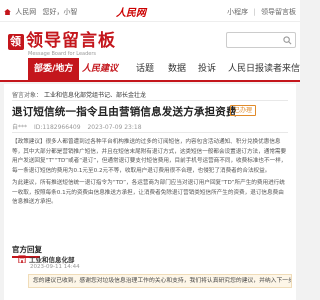  What do you see at coordinates (264, 69) in the screenshot?
I see `nav-item-readers-letters: 人民日报读者来信` at bounding box center [264, 69].